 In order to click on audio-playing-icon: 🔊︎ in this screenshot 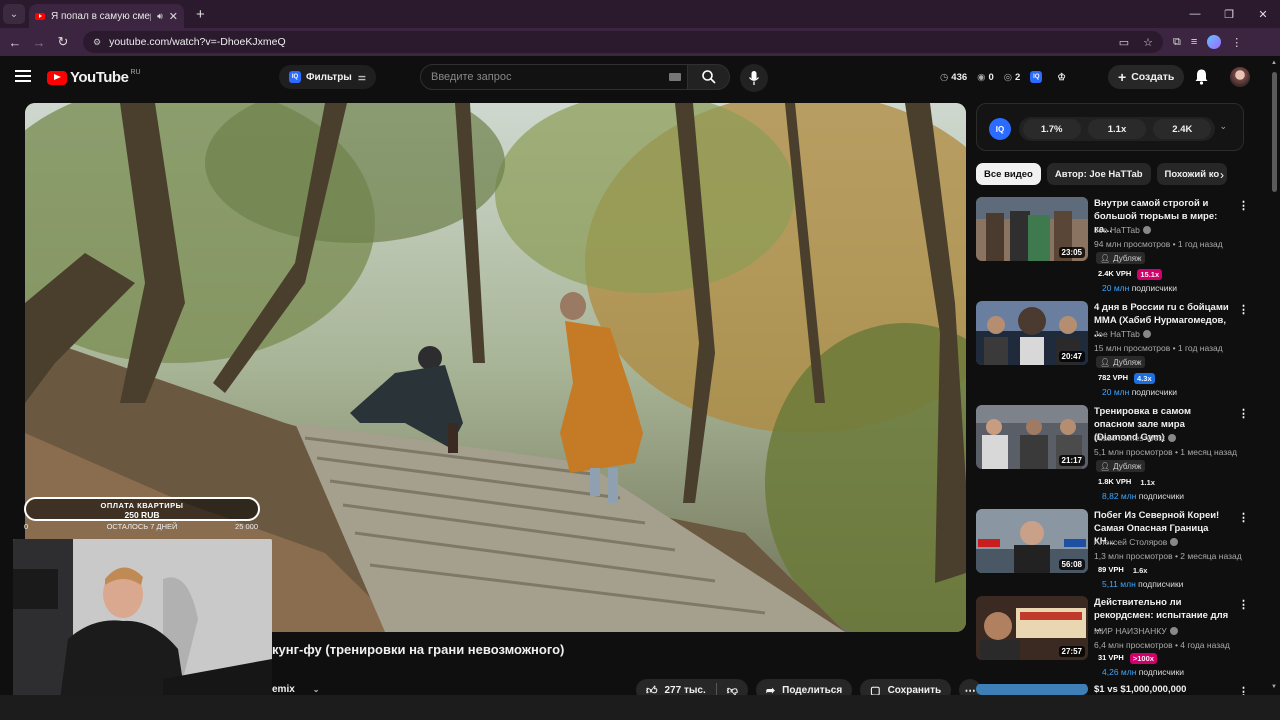, I will do `click(160, 16)`.